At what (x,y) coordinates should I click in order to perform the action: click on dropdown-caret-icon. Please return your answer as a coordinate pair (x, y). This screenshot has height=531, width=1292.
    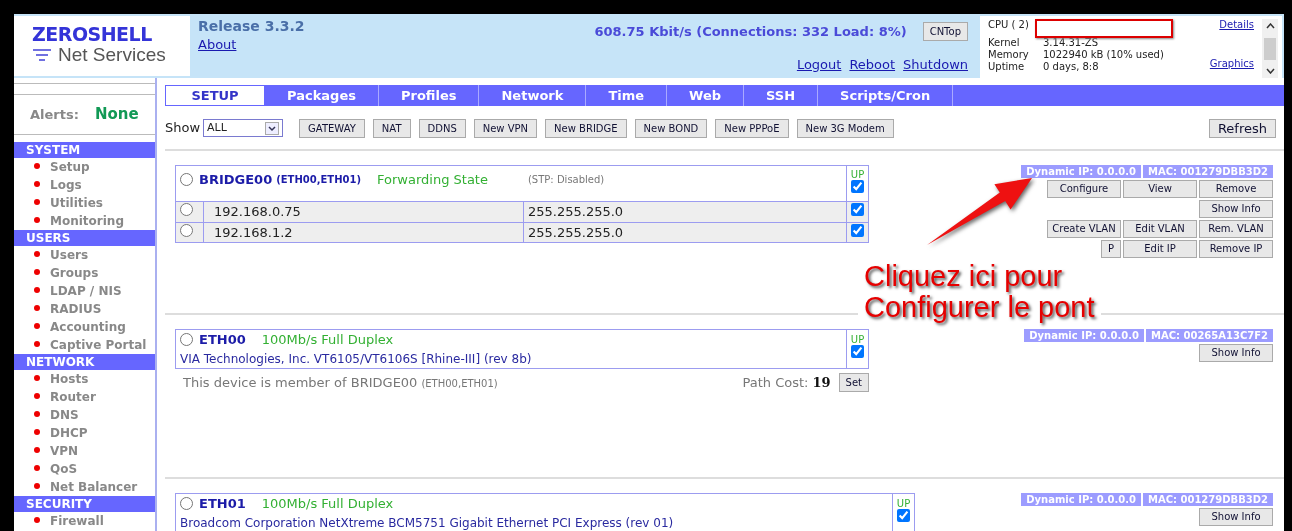
    Looking at the image, I should click on (272, 128).